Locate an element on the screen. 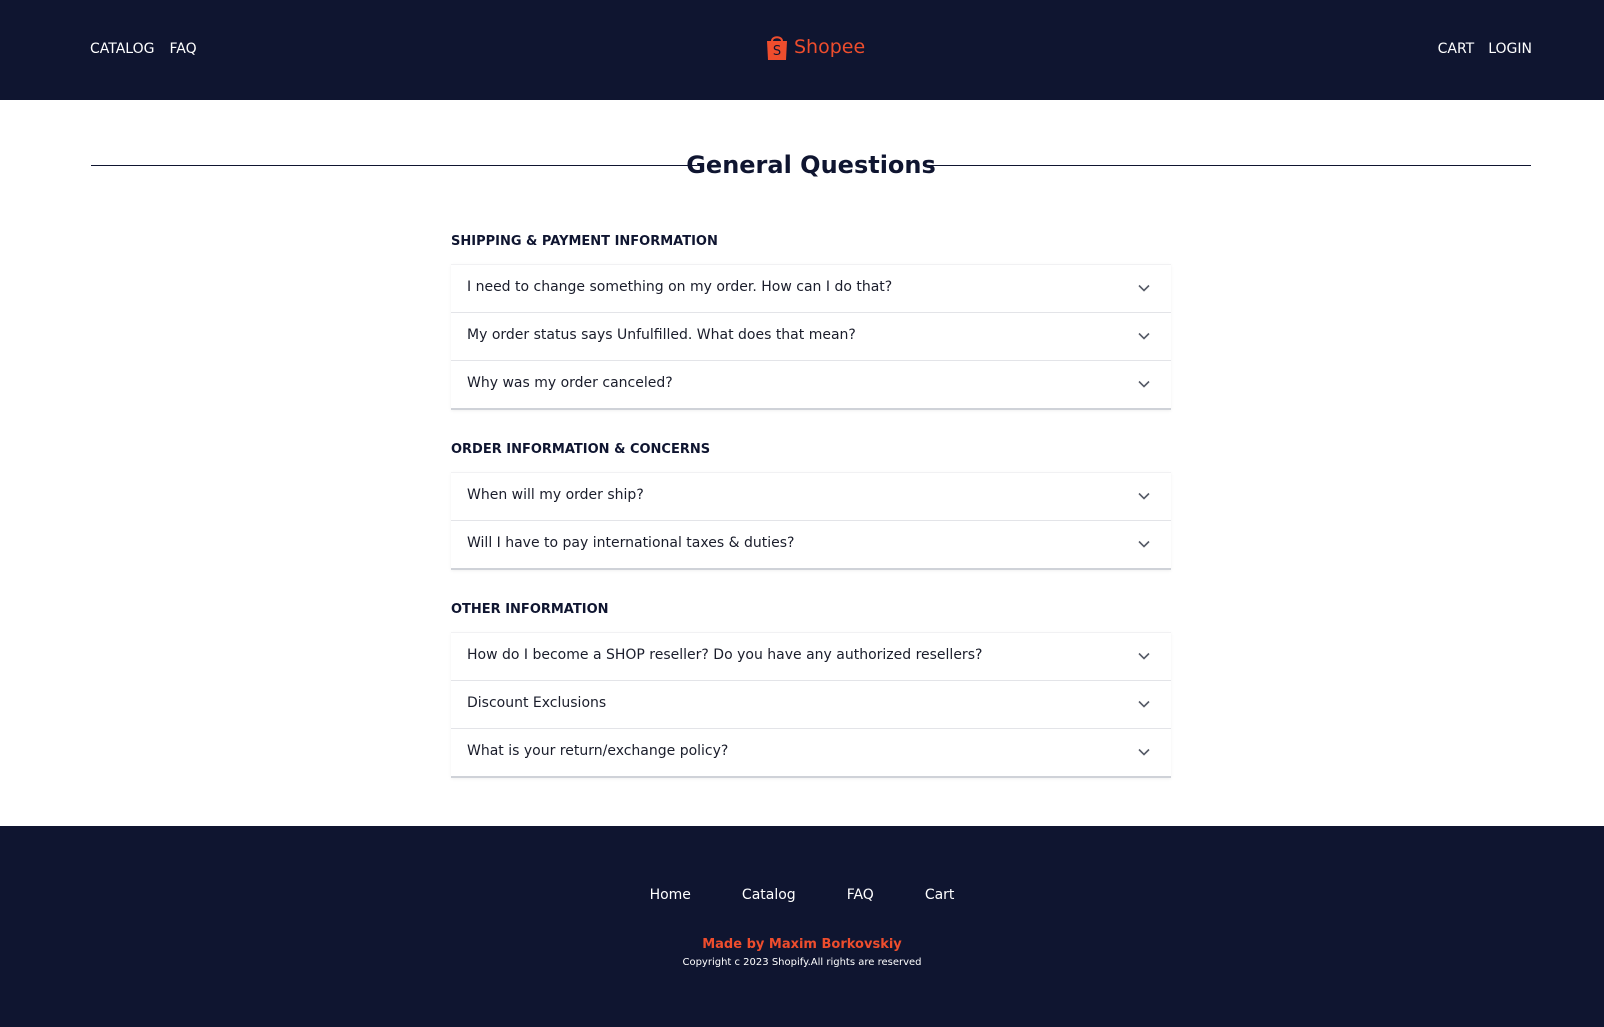 This screenshot has height=1027, width=1604. nav-faq-link: FAQ is located at coordinates (182, 49).